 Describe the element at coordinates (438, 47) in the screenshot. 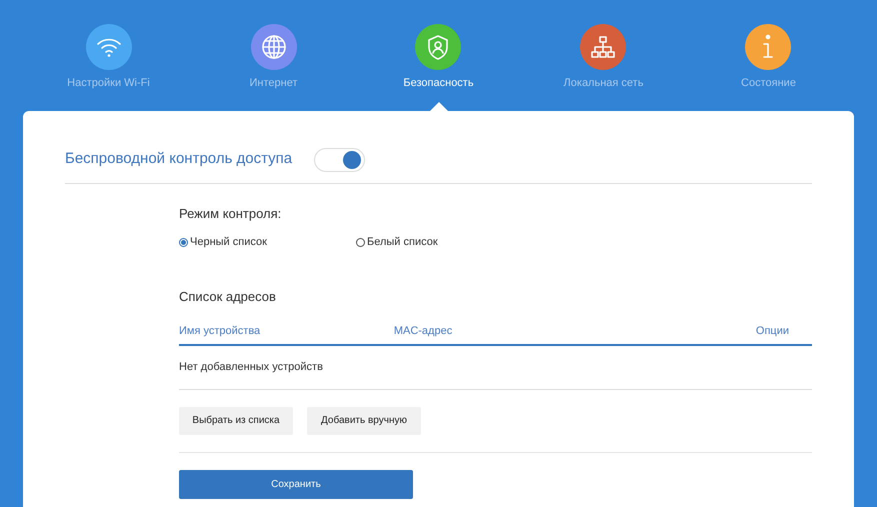

I see `shield-user-icon` at that location.